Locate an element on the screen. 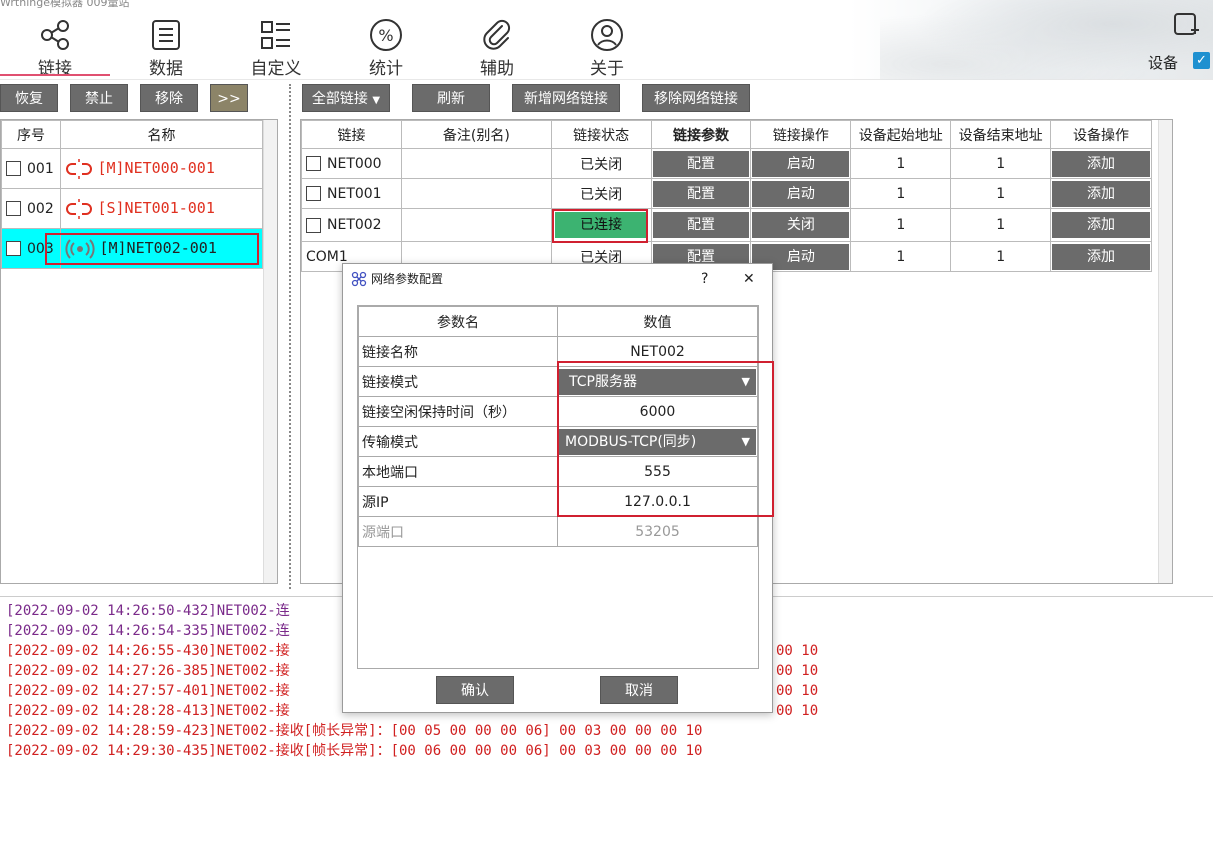 The height and width of the screenshot is (852, 1213). column-header-end-address: 设备结束地址 is located at coordinates (1001, 134).